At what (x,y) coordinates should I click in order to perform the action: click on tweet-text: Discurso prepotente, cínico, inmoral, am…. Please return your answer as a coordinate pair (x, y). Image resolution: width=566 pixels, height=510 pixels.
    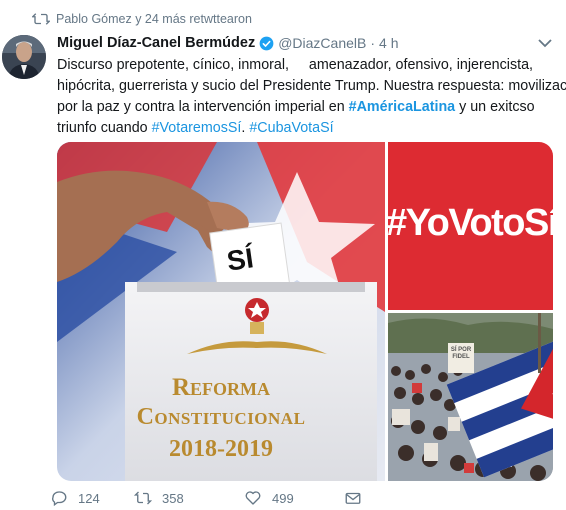
    Looking at the image, I should click on (311, 97).